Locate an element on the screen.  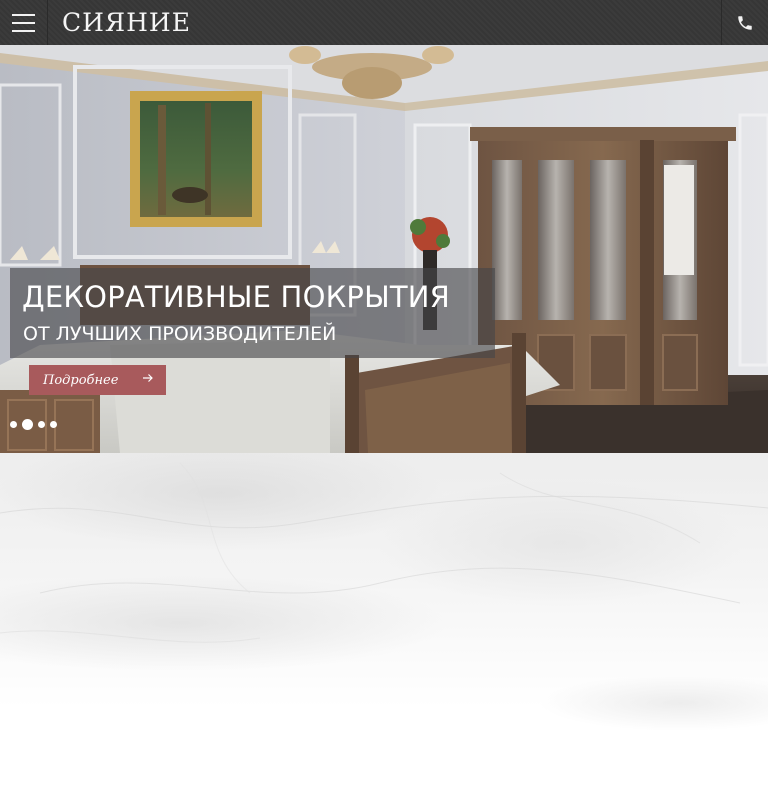
more-details-button: Подробнее is located at coordinates (97, 380).